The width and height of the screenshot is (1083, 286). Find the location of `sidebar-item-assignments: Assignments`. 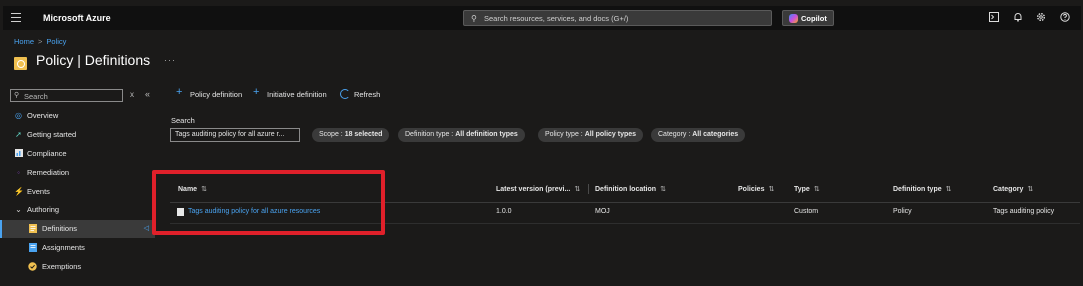

sidebar-item-assignments: Assignments is located at coordinates (77, 248).